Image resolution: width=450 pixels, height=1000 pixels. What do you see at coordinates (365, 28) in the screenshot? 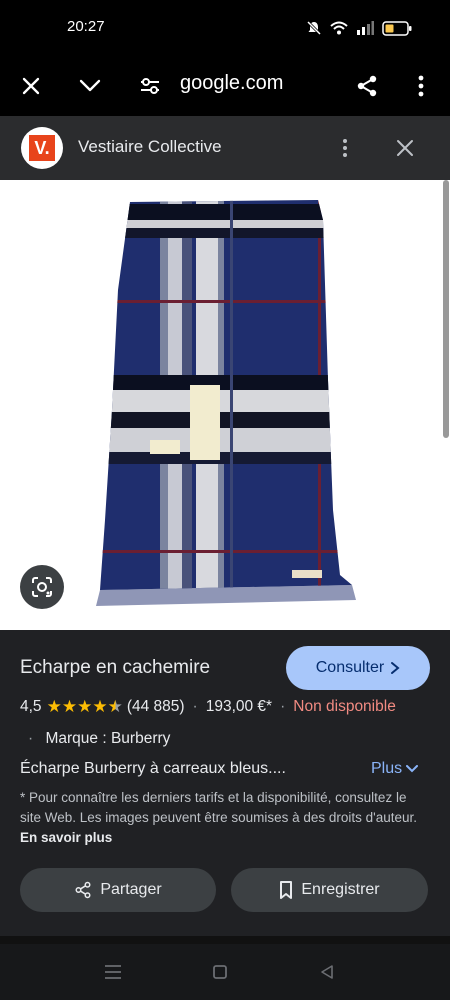
I see `signal-icon` at bounding box center [365, 28].